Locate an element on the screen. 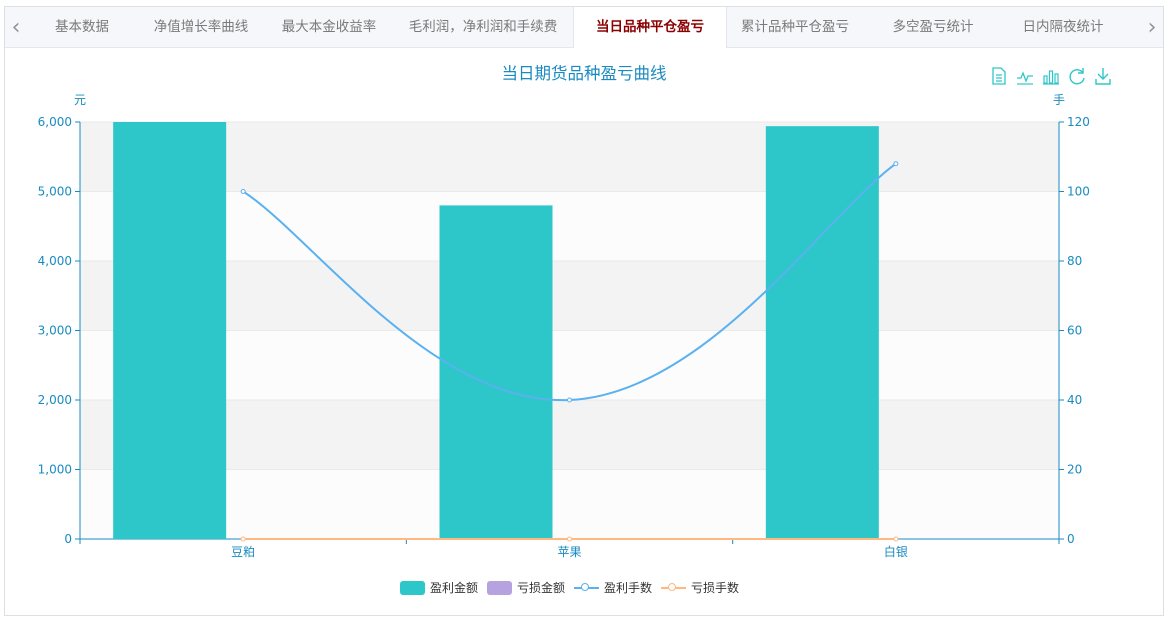 This screenshot has width=1168, height=617. chart-legend: 盈利金额 亏损金额 盈利手数 亏损手数 is located at coordinates (574, 587).